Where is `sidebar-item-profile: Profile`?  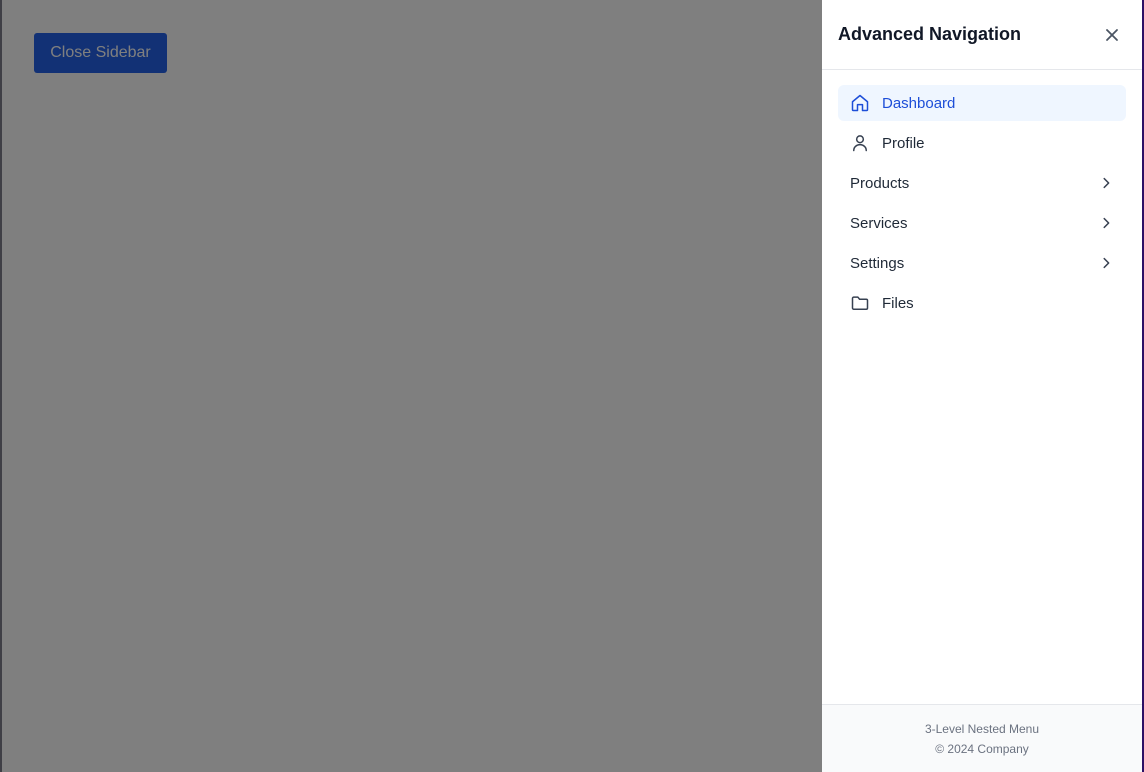
sidebar-item-profile: Profile is located at coordinates (982, 143).